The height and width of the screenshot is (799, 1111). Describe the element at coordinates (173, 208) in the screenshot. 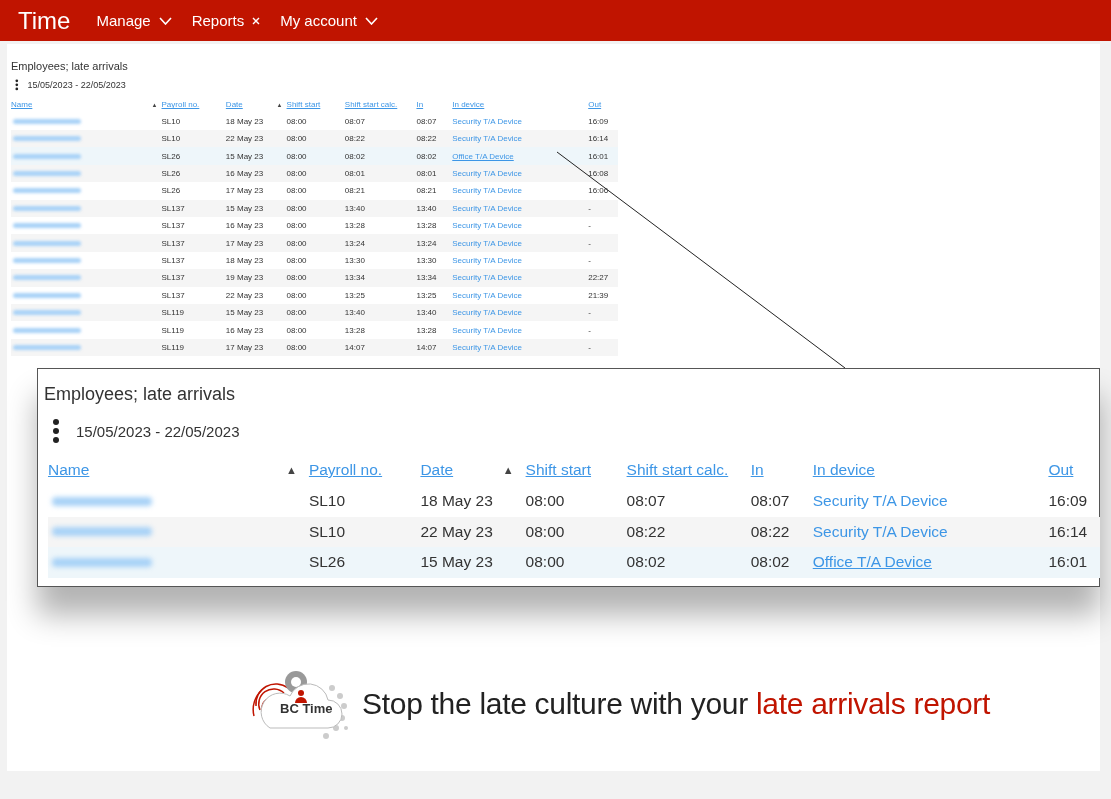

I see `payroll-cell: SL137` at that location.